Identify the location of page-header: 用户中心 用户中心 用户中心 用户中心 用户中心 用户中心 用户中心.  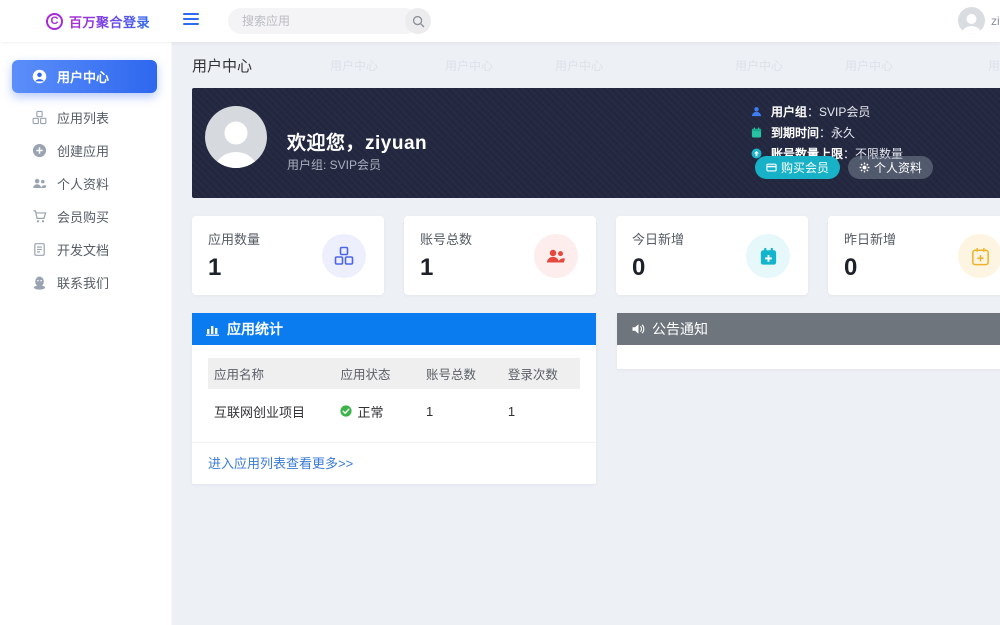
(596, 65).